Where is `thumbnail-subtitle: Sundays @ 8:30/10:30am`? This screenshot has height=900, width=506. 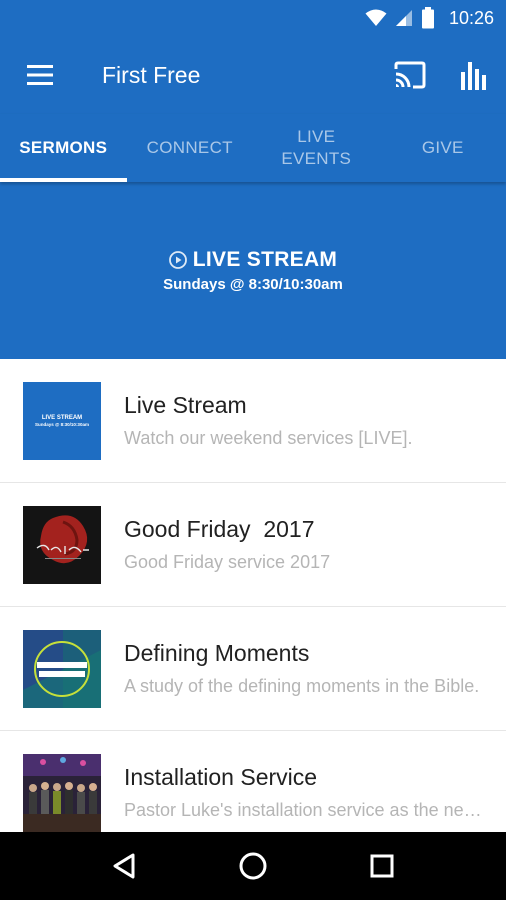 thumbnail-subtitle: Sundays @ 8:30/10:30am is located at coordinates (62, 424).